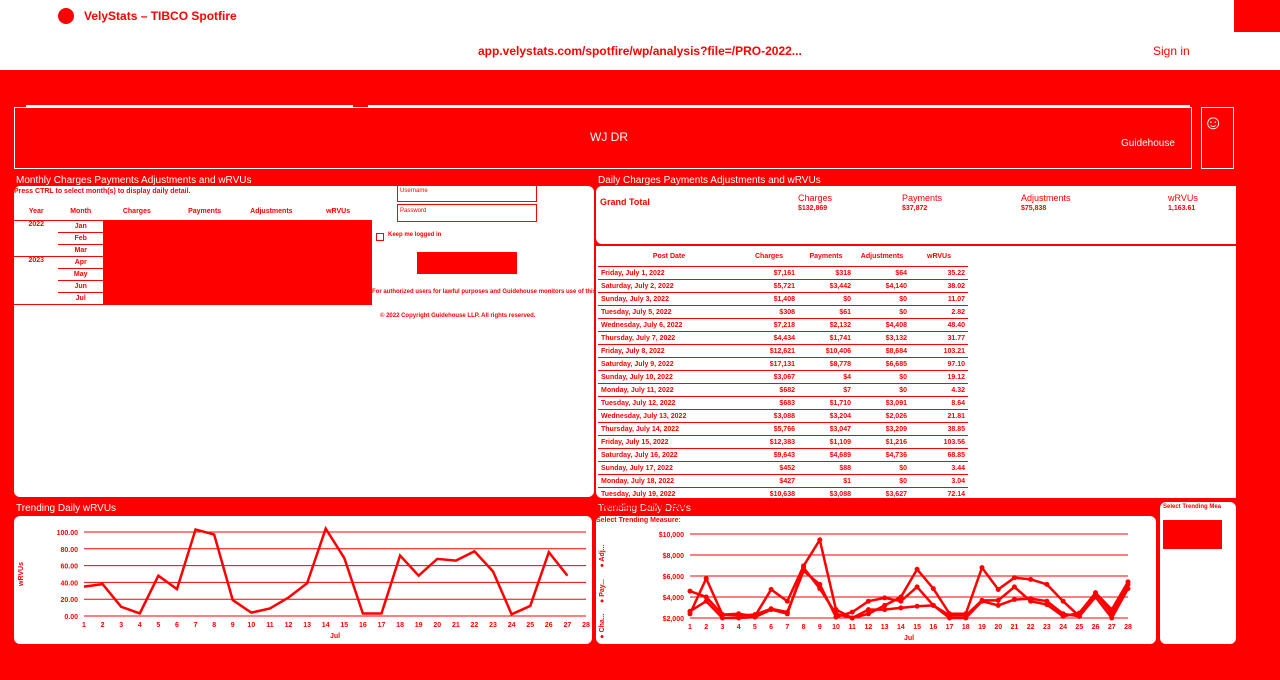 The width and height of the screenshot is (1280, 680). What do you see at coordinates (783, 468) in the screenshot?
I see `table-row: Sunday, July 17, 2022 $452 $88 $0 3.44` at bounding box center [783, 468].